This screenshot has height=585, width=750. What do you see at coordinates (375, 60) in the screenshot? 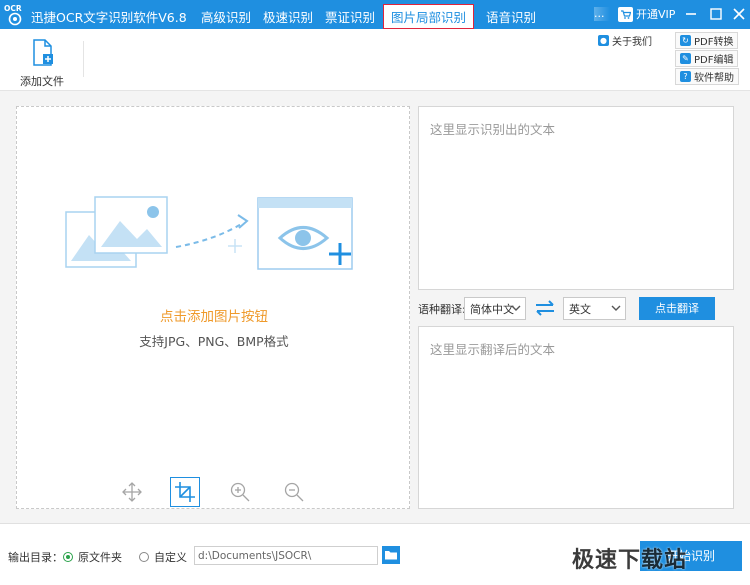
I see `toolbar: 添加文件 ● 关于我们 ↻ PDF转换 ✎ PDF编辑 ? 软件帮助` at bounding box center [375, 60].